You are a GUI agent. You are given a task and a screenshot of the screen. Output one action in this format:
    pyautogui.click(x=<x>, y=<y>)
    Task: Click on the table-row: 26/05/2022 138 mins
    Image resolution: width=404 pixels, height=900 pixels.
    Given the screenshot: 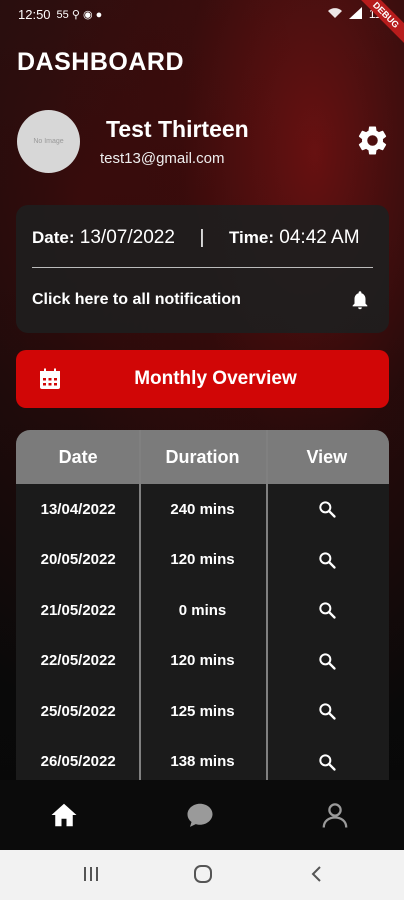 What is the action you would take?
    pyautogui.click(x=202, y=759)
    